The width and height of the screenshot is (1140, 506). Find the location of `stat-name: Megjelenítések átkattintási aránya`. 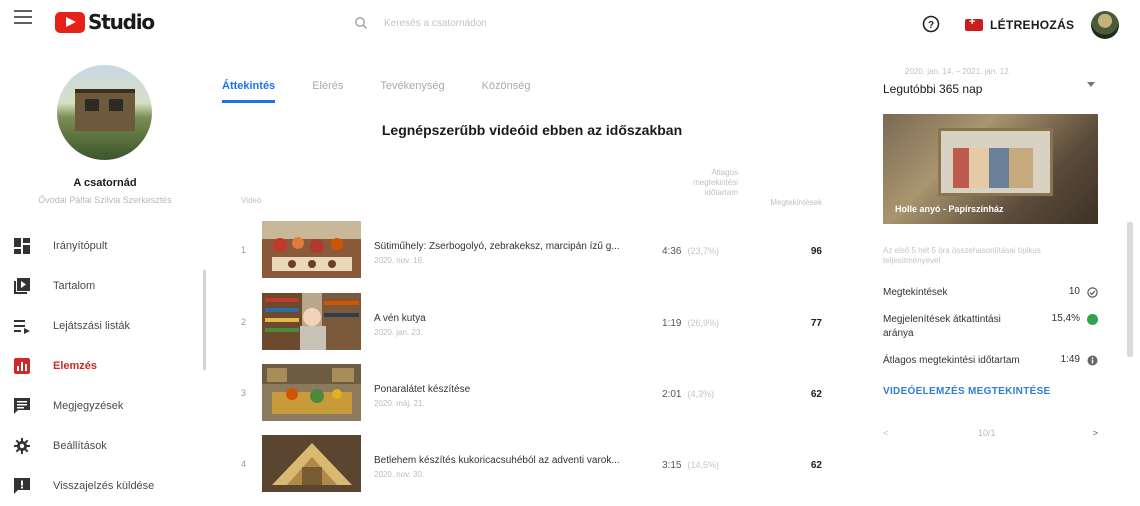

stat-name: Megjelenítések átkattintási aránya is located at coordinates (942, 326).